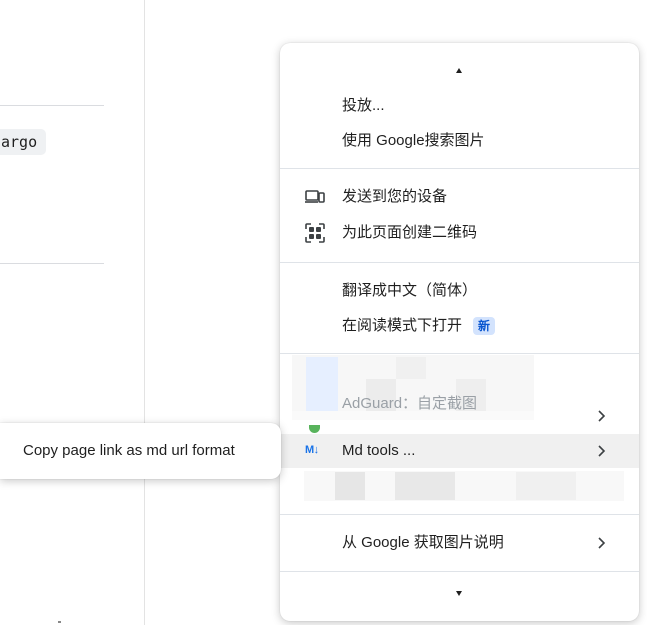 This screenshot has height=625, width=647. Describe the element at coordinates (402, 325) in the screenshot. I see `menu-item-label: 在阅读模式下打开` at that location.